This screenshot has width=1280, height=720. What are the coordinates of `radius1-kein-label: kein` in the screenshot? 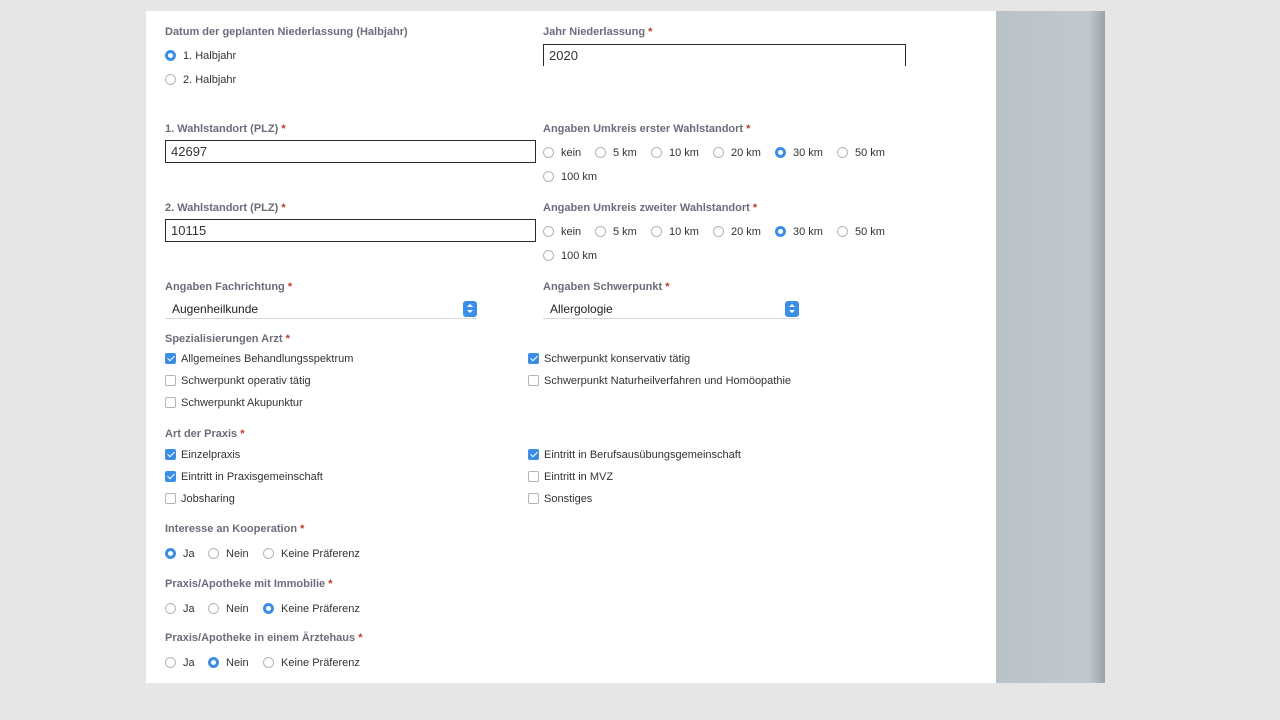 It's located at (571, 153).